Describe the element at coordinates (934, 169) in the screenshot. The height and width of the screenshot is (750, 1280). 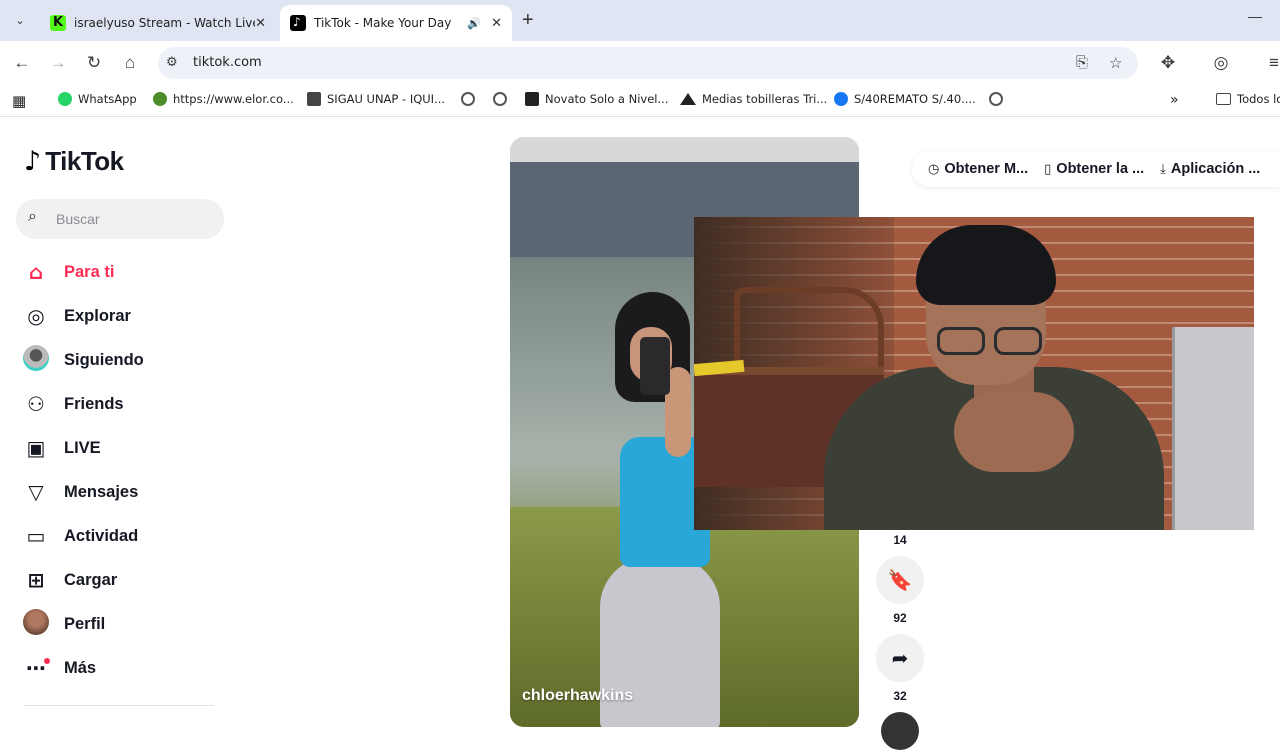
I see `tiktok-coin-icon: ◷` at that location.